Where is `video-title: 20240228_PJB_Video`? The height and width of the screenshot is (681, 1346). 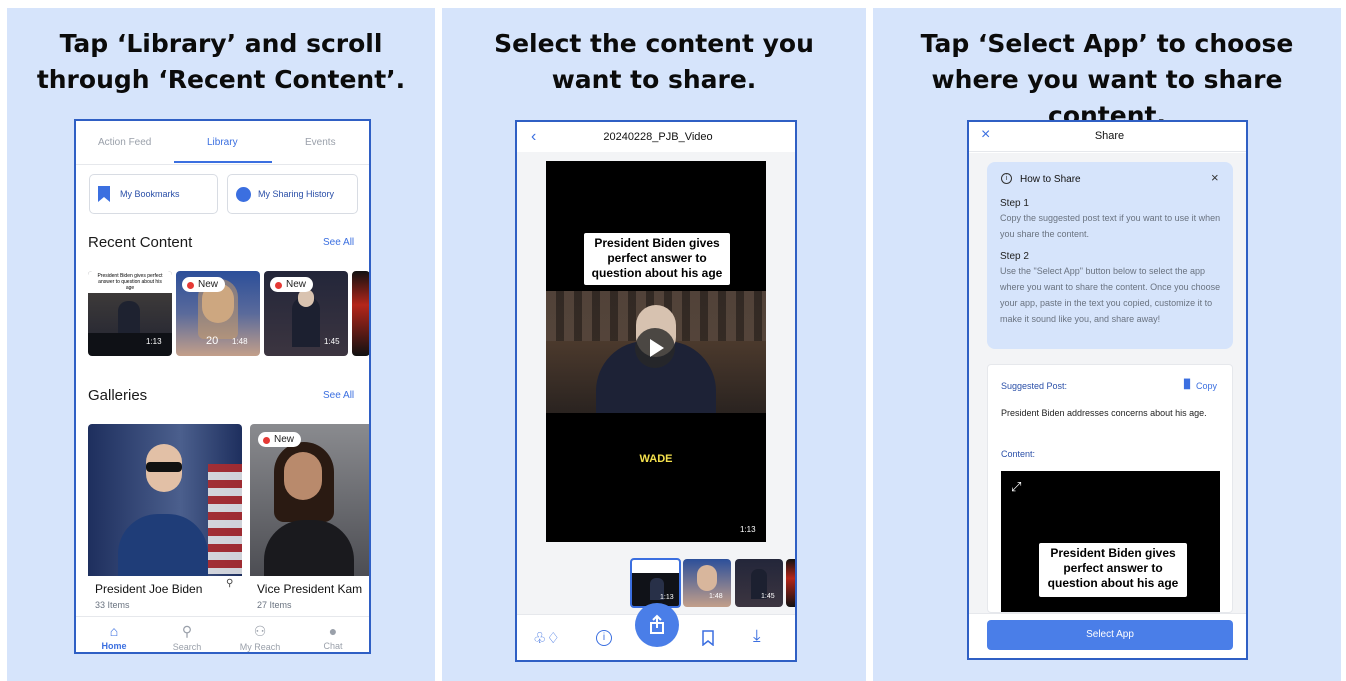
video-title: 20240228_PJB_Video is located at coordinates (658, 137).